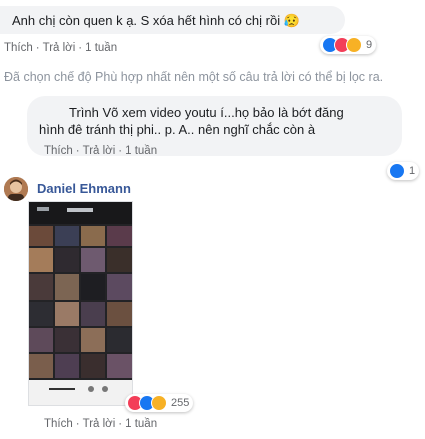 The width and height of the screenshot is (425, 439). I want to click on gallery-screenshot, so click(80, 303).